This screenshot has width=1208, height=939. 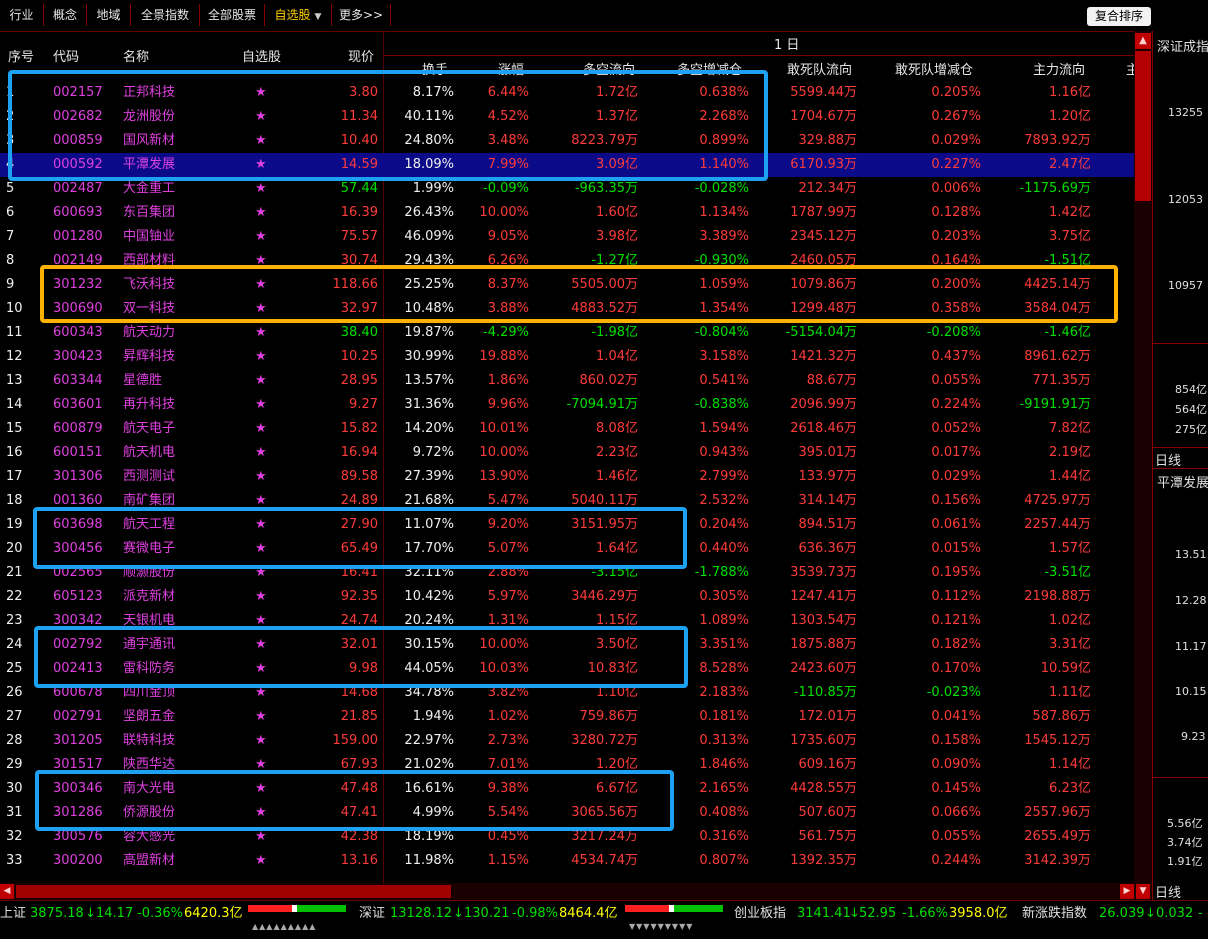 I want to click on tab-label: 地域, so click(x=108, y=15).